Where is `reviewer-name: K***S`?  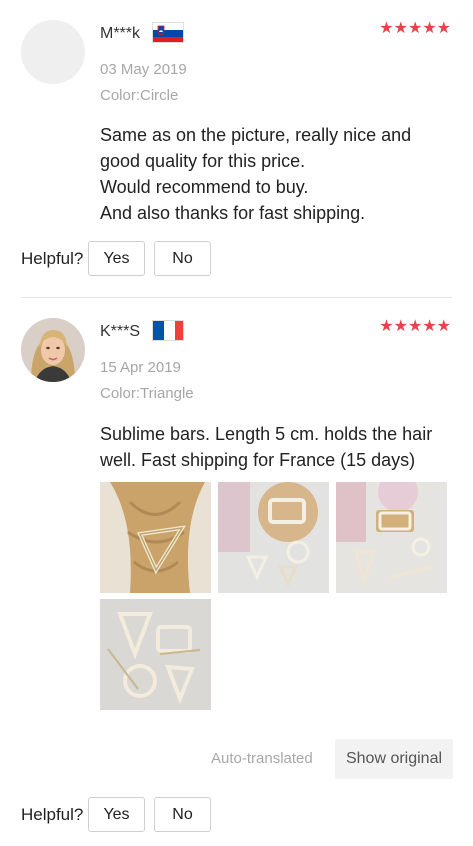
reviewer-name: K***S is located at coordinates (120, 331).